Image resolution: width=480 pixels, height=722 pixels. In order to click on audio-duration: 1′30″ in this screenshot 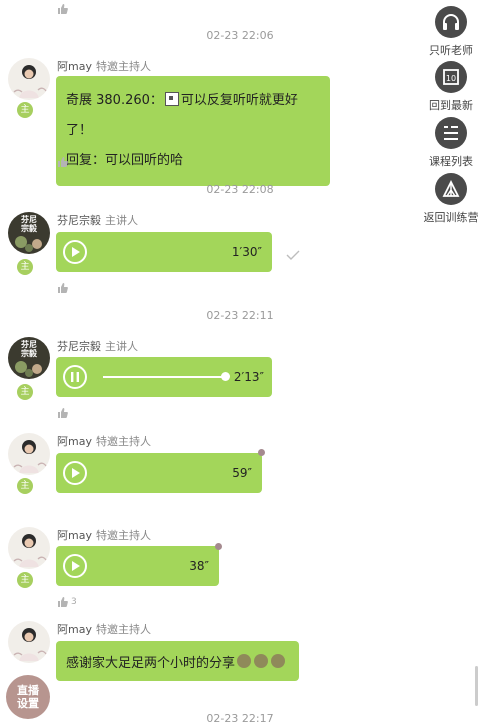, I will do `click(246, 252)`.